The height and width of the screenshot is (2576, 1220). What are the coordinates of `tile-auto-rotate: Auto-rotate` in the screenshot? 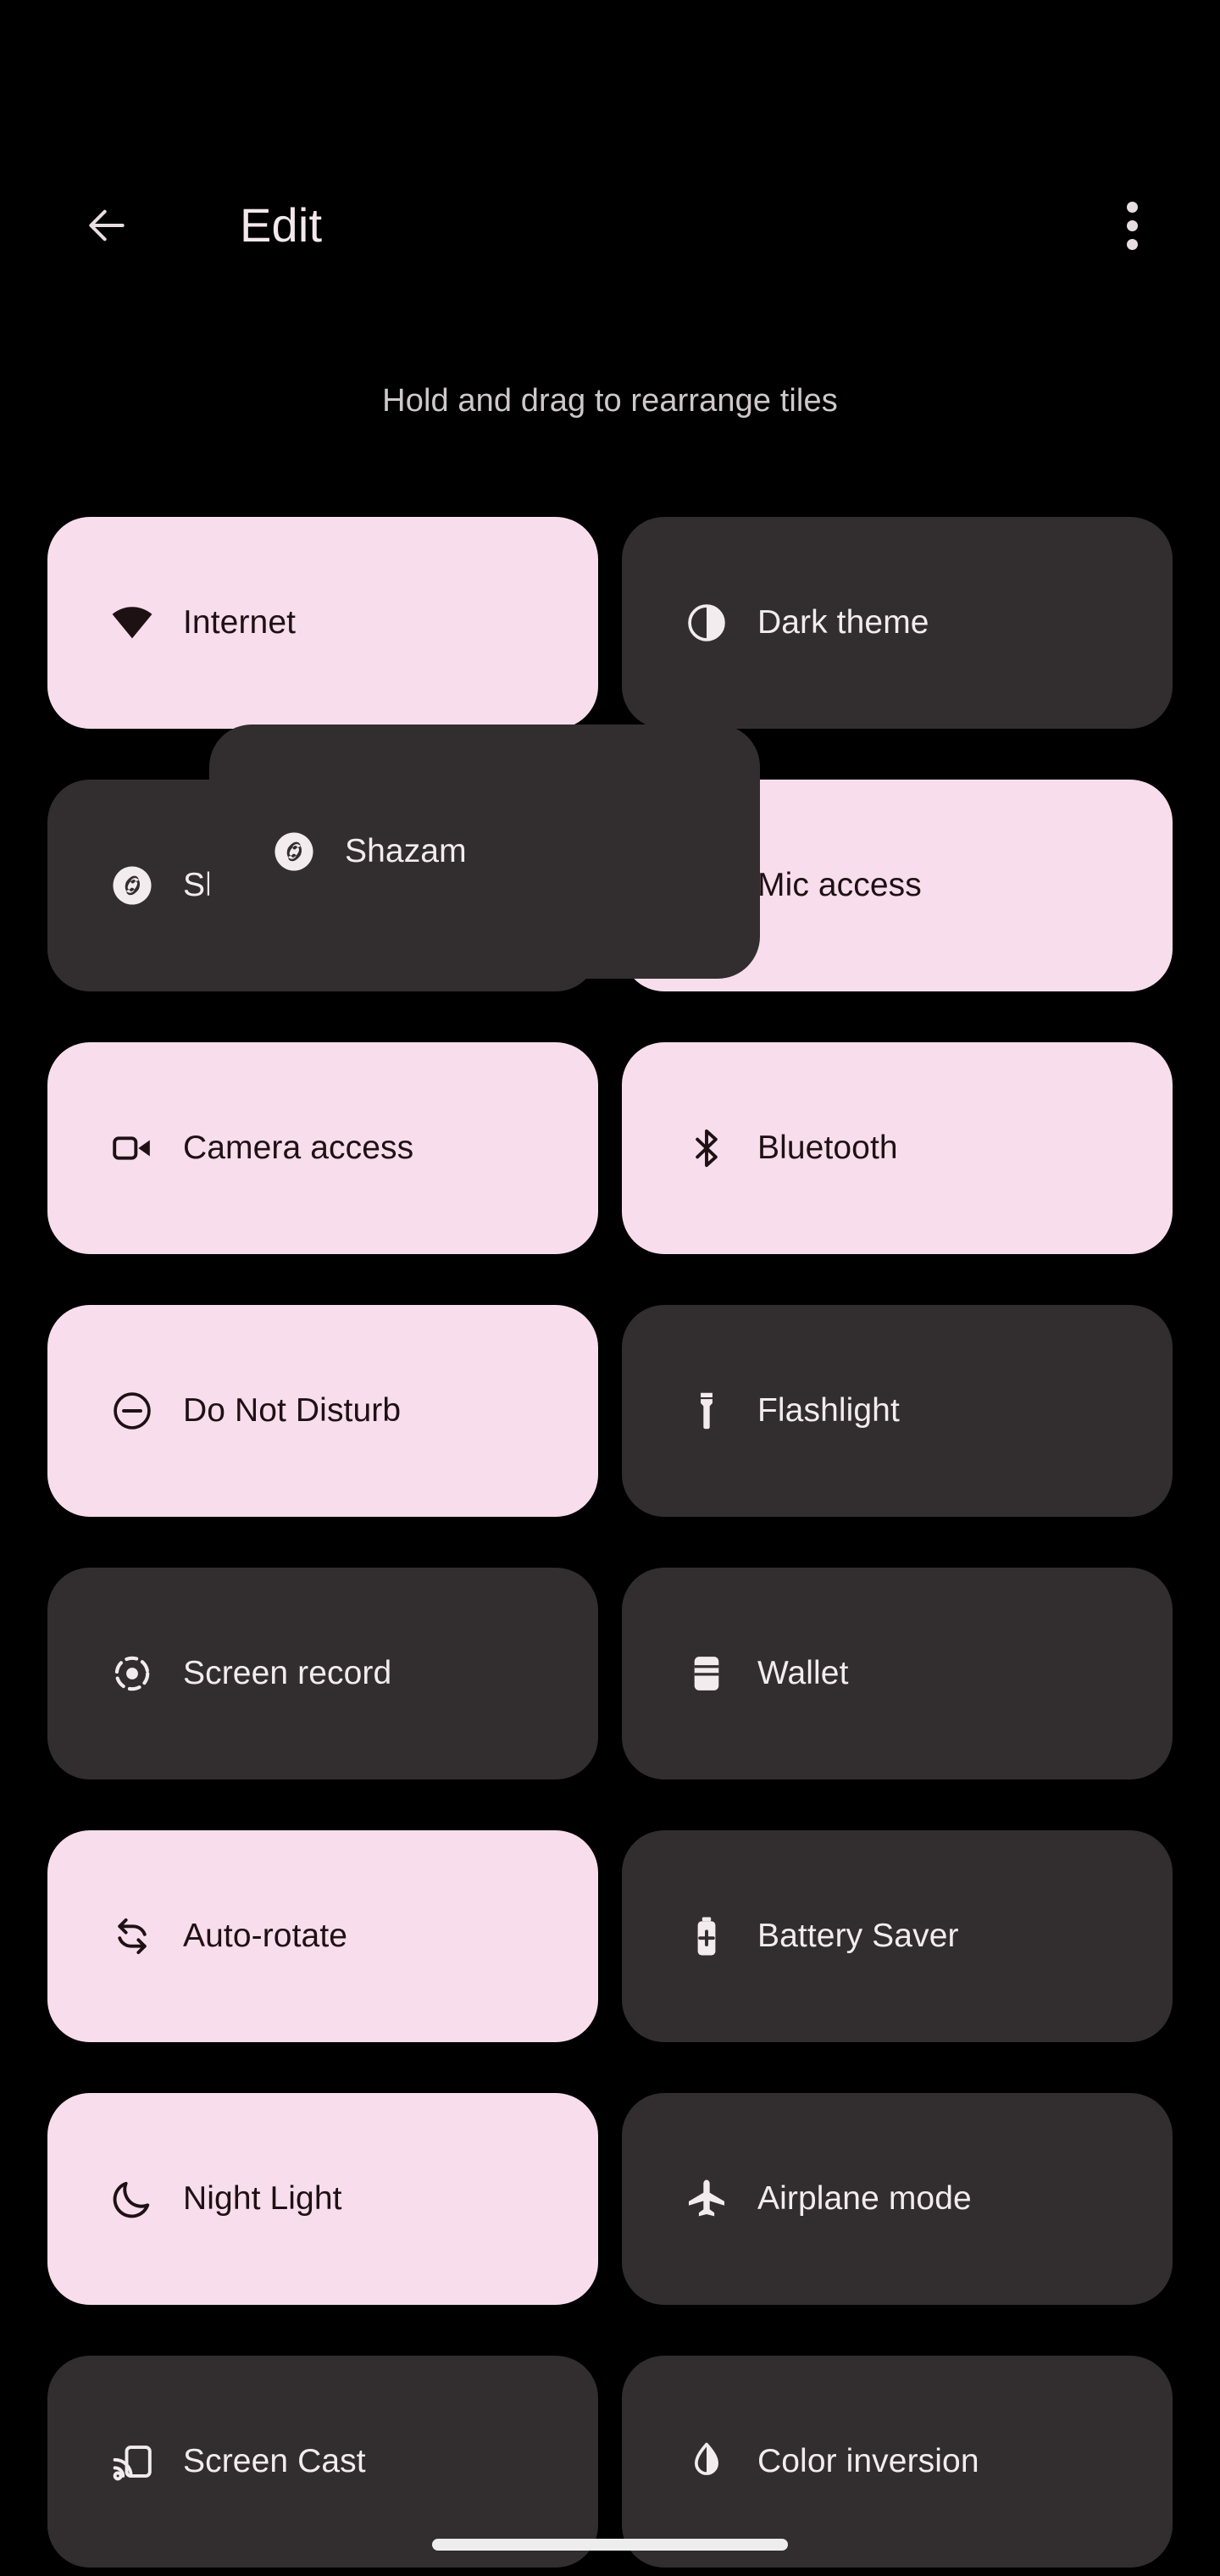 It's located at (322, 1936).